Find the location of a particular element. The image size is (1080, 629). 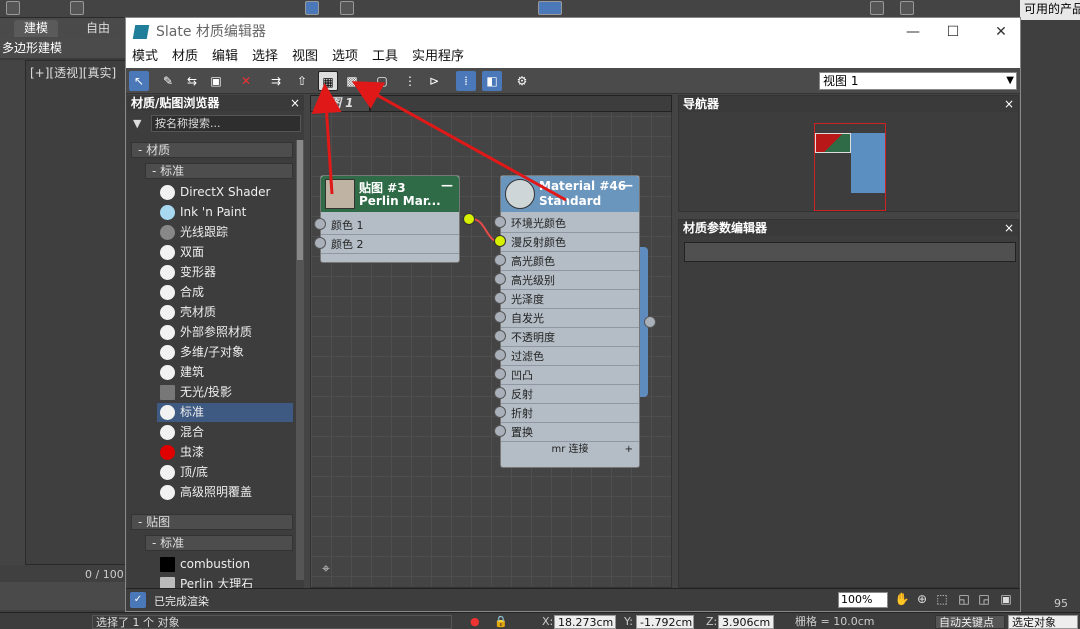

time-slider: 0 / 100 is located at coordinates (62, 589).